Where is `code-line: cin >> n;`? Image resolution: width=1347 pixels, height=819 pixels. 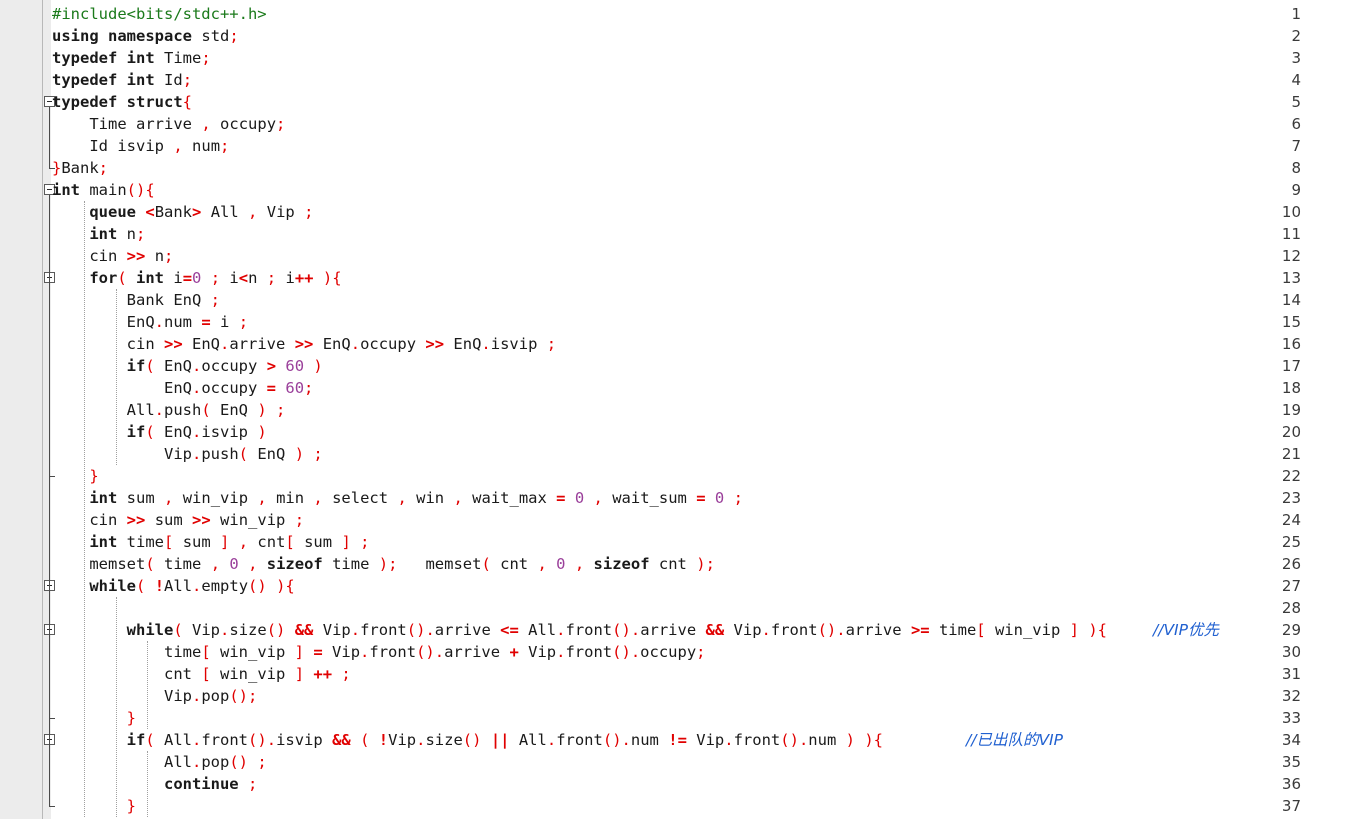
code-line: cin >> n; is located at coordinates (112, 256).